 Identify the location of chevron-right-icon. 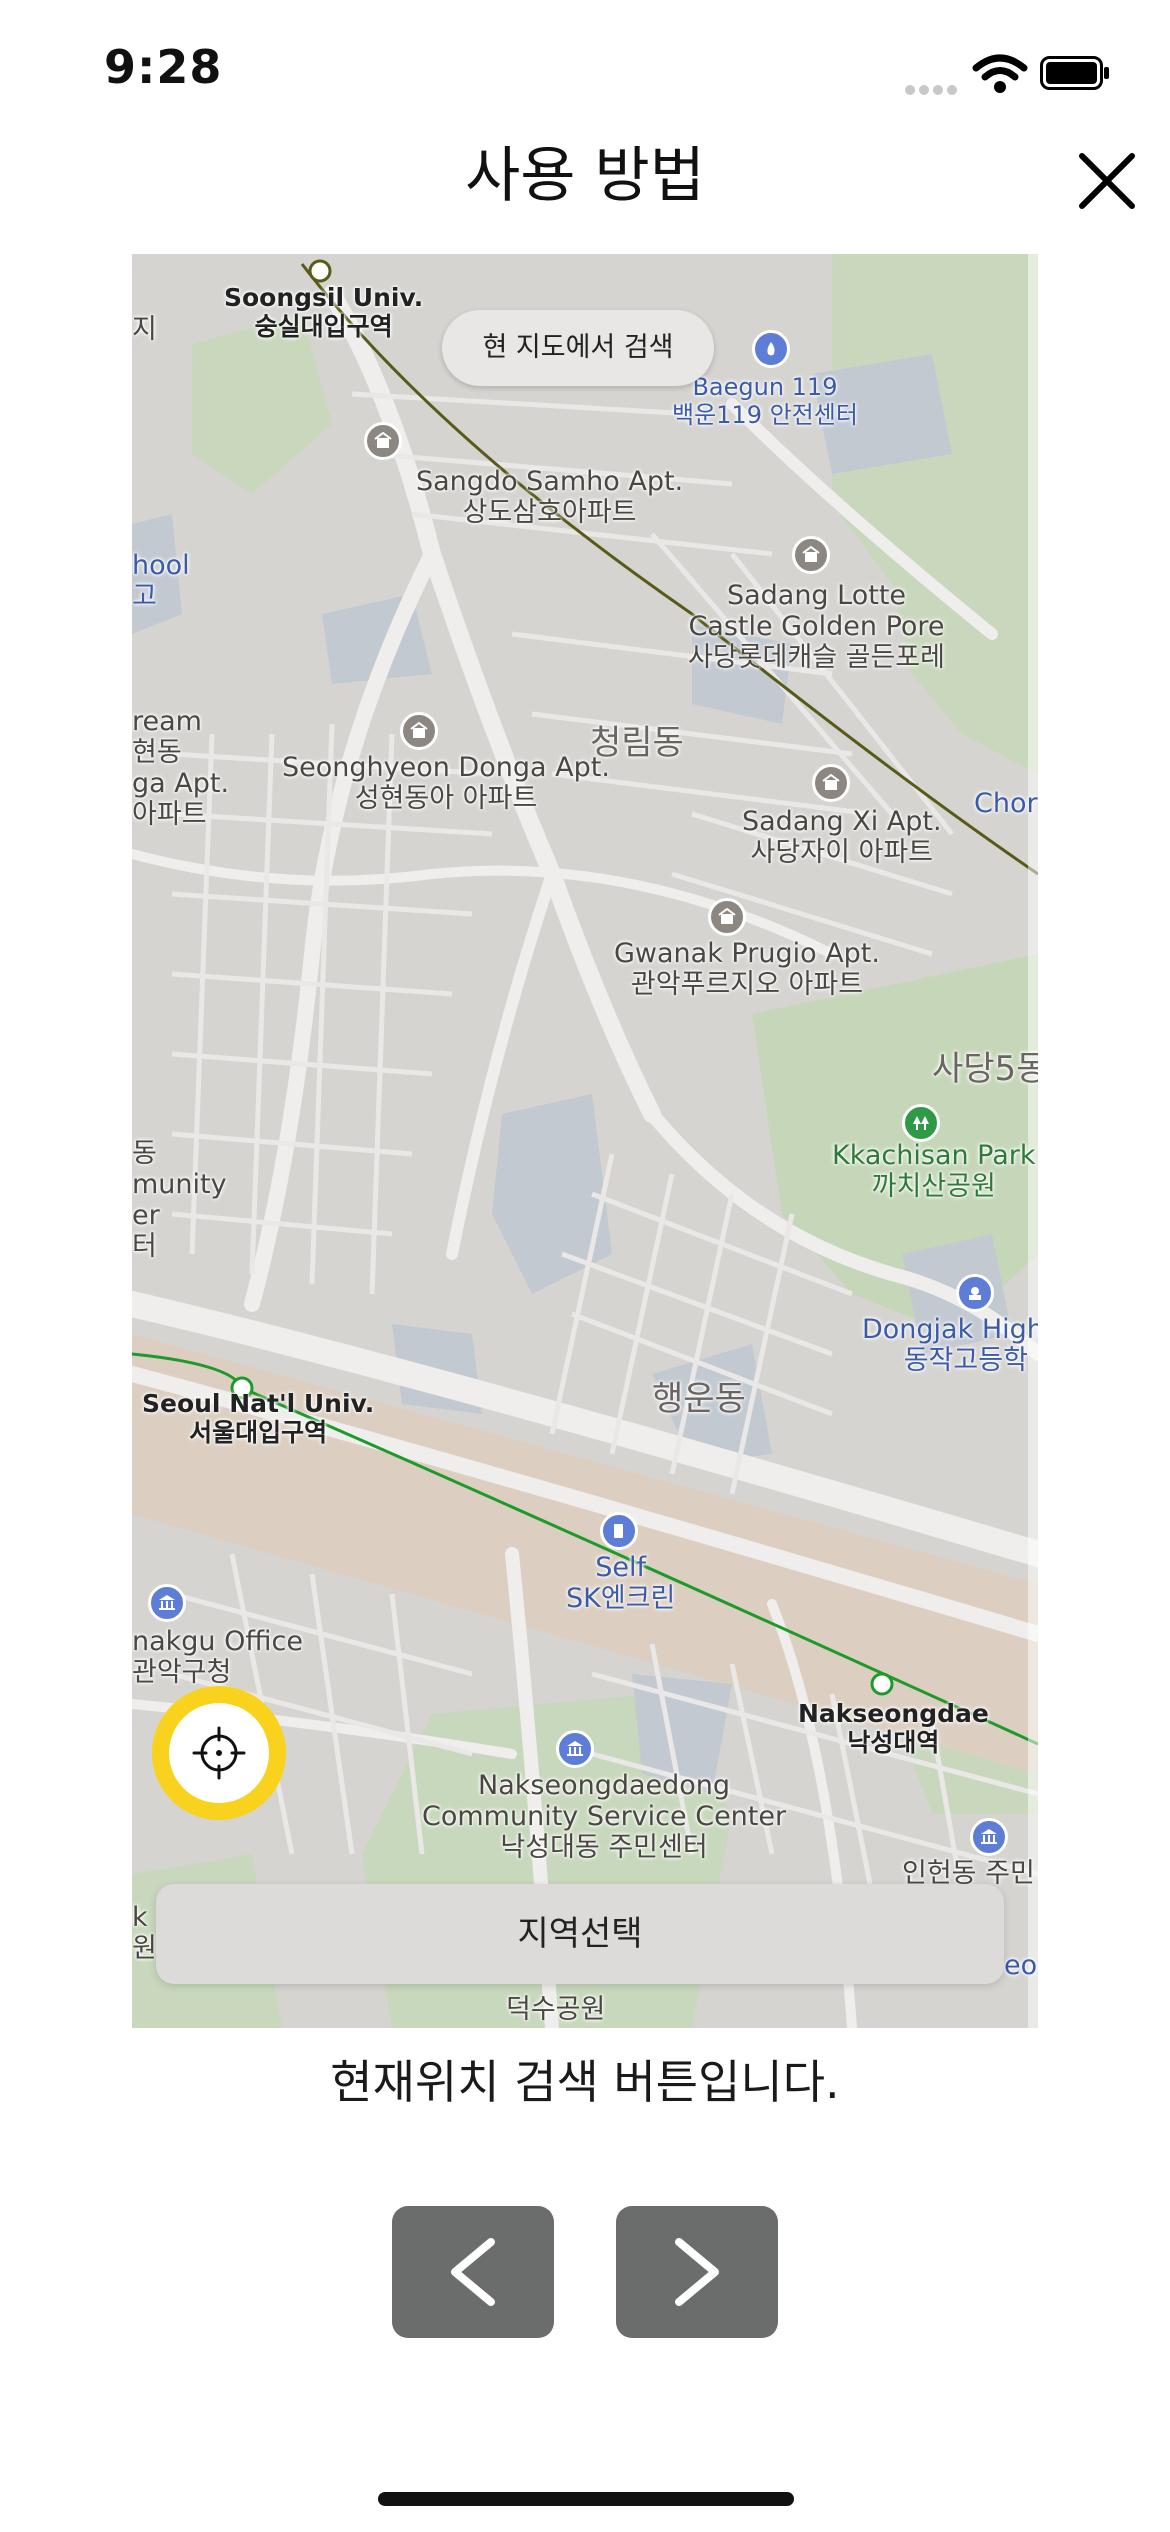
(697, 2272).